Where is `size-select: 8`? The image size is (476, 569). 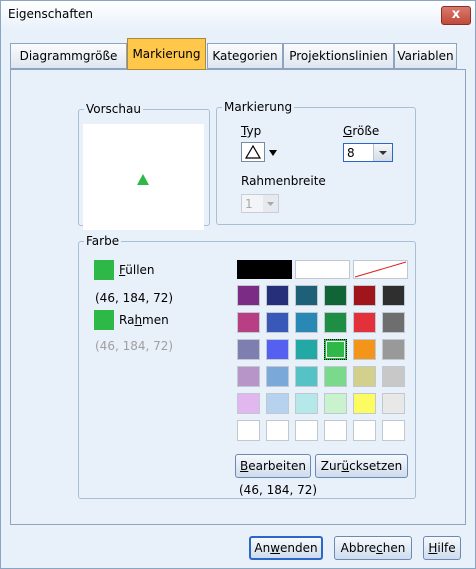 size-select: 8 is located at coordinates (368, 152).